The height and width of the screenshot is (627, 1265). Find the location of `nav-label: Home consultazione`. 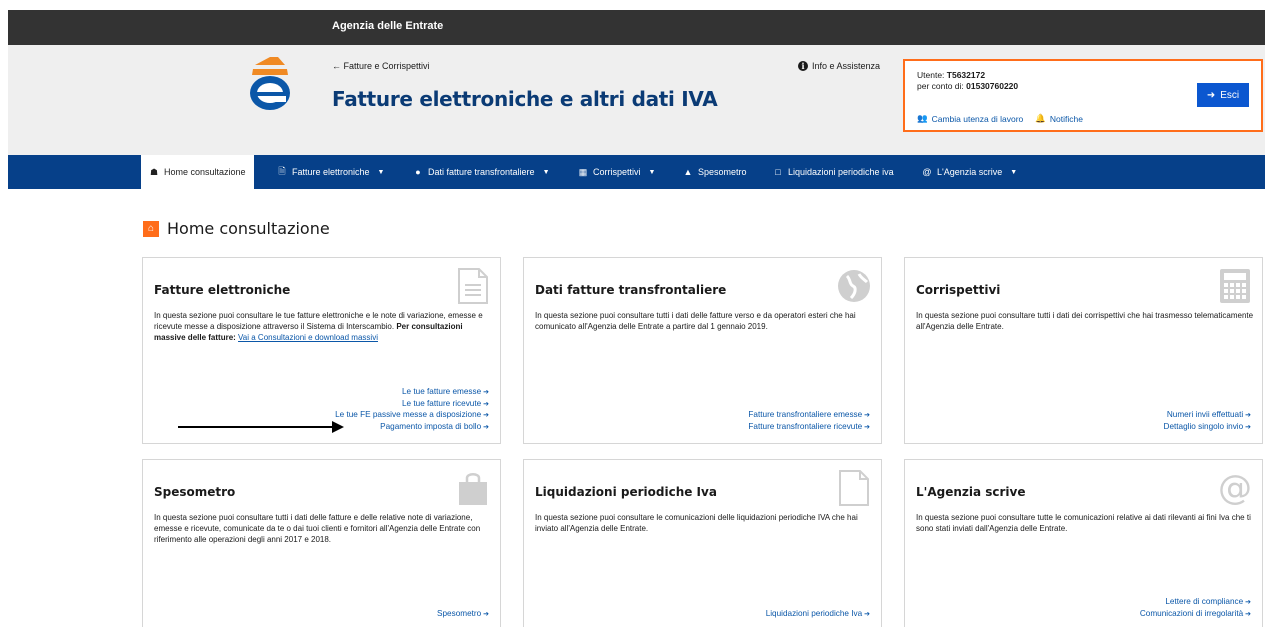

nav-label: Home consultazione is located at coordinates (205, 172).